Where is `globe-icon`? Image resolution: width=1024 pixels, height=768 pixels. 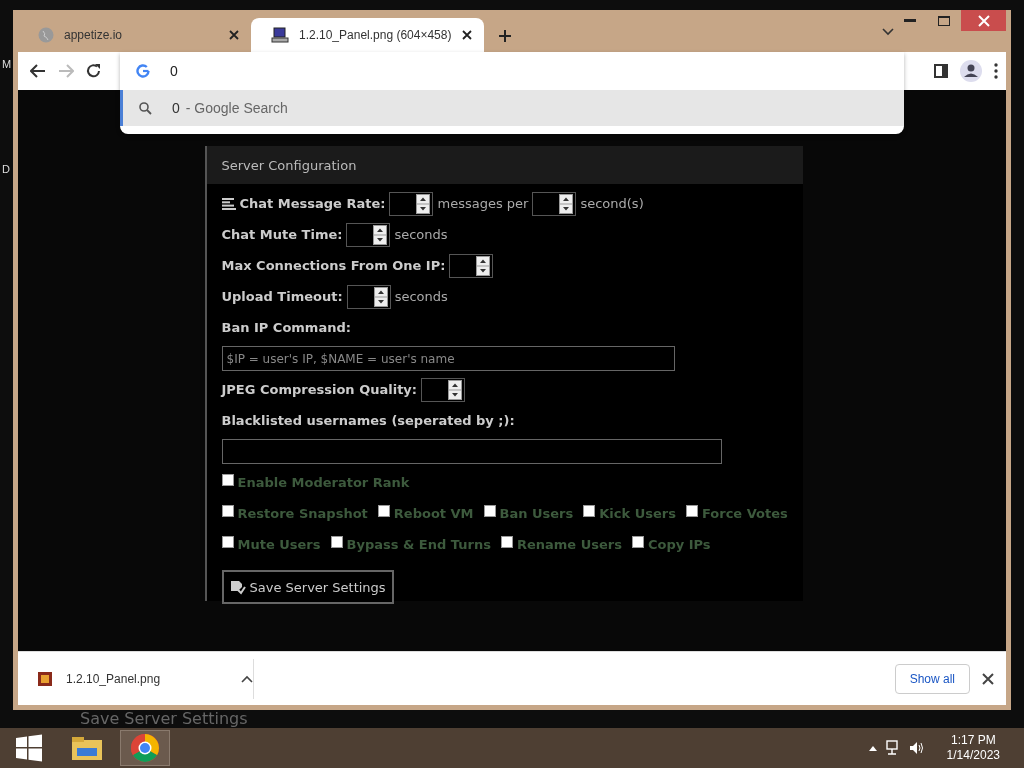 globe-icon is located at coordinates (46, 35).